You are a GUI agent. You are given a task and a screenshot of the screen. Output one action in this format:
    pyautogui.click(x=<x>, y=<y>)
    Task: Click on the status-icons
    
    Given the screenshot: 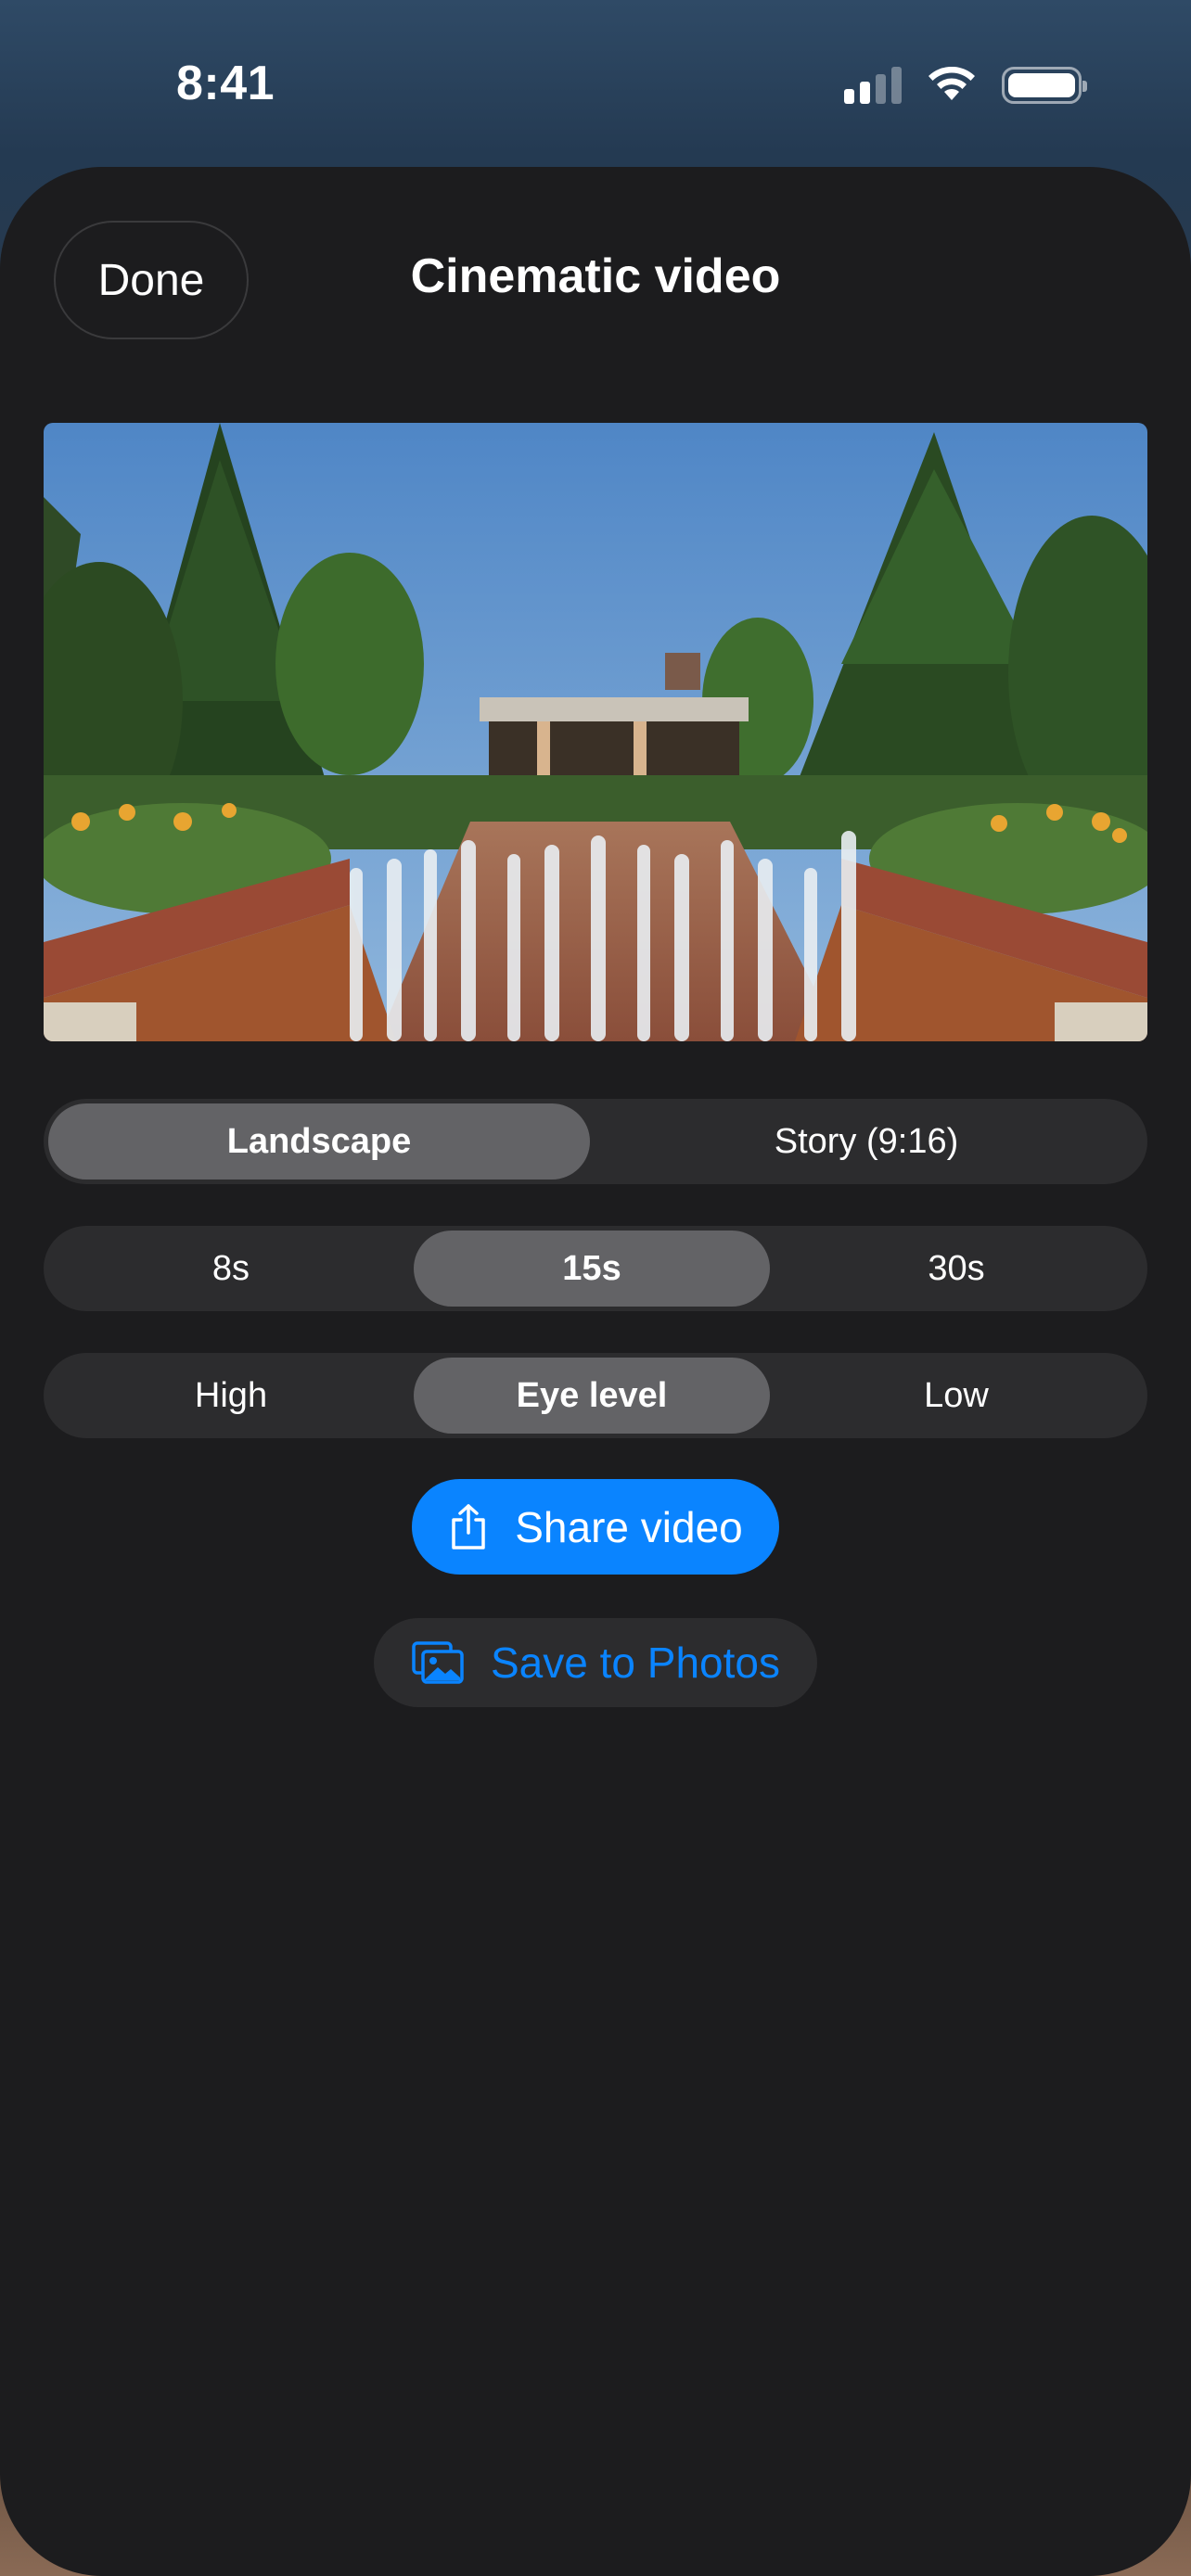 What is the action you would take?
    pyautogui.click(x=966, y=85)
    